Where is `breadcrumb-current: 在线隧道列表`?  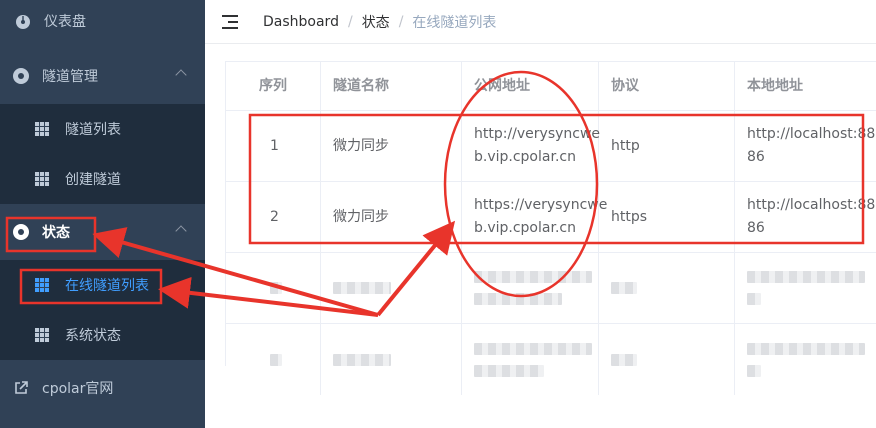 breadcrumb-current: 在线隧道列表 is located at coordinates (454, 22).